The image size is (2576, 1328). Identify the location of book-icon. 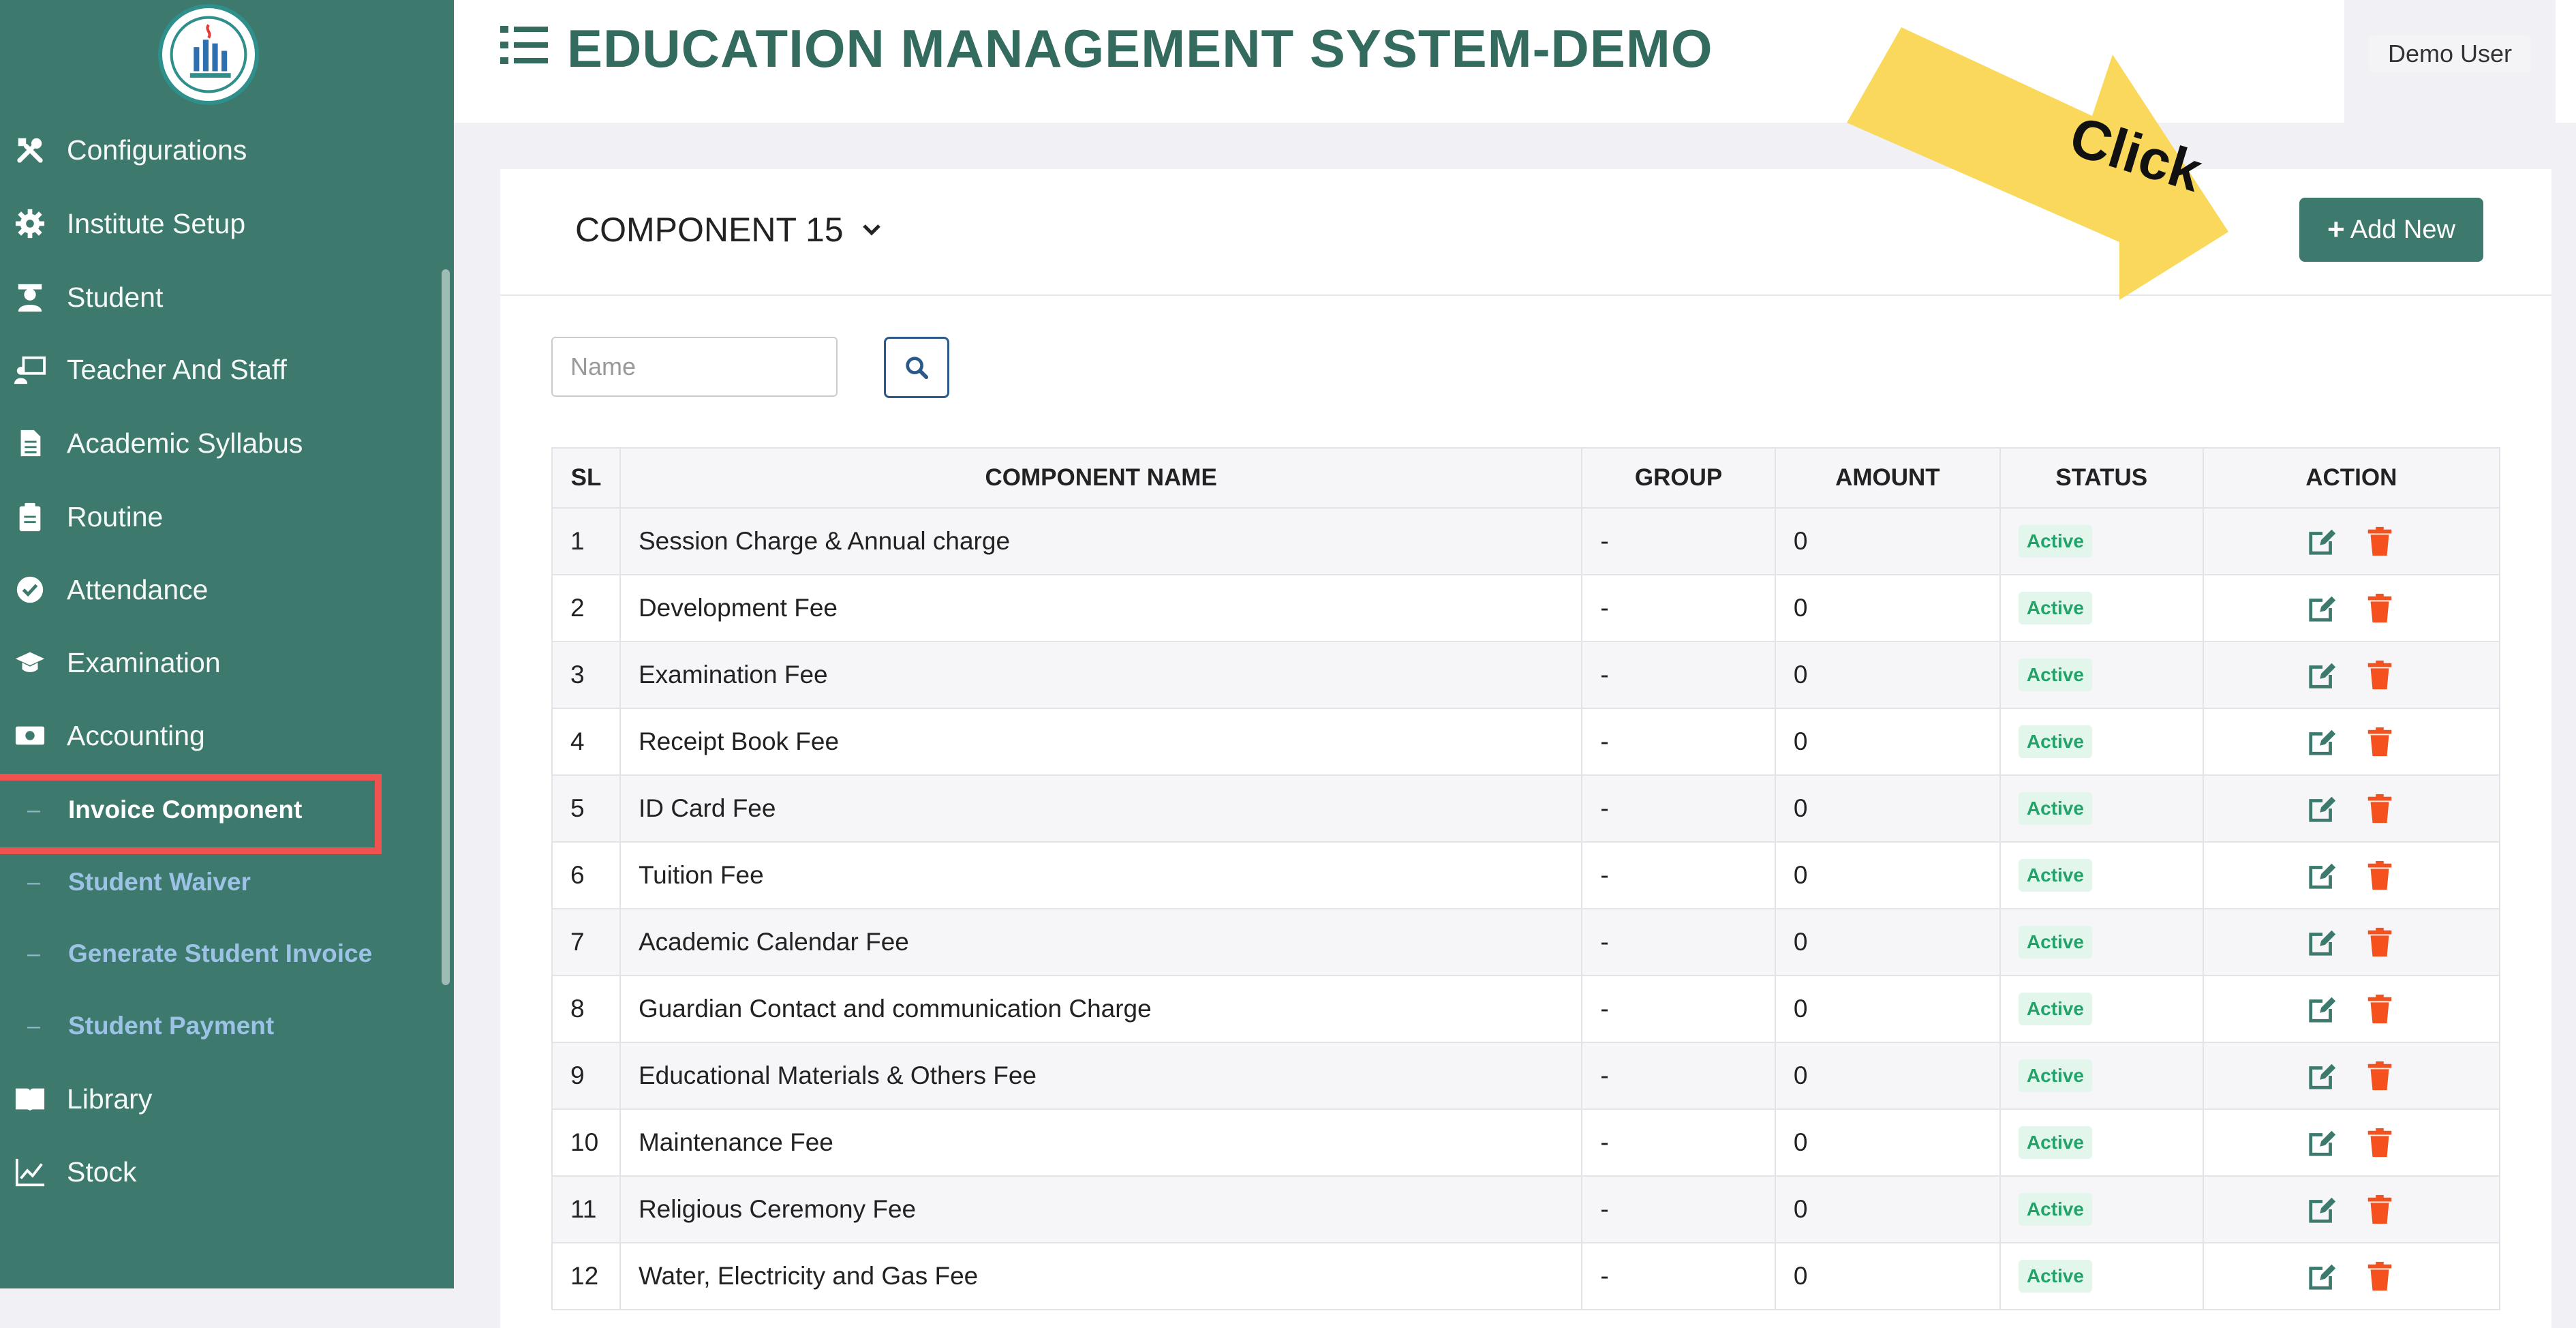
(30, 1099).